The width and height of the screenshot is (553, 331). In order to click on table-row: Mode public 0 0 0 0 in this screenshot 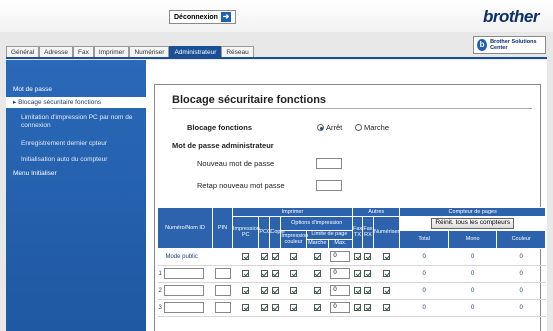, I will do `click(351, 257)`.